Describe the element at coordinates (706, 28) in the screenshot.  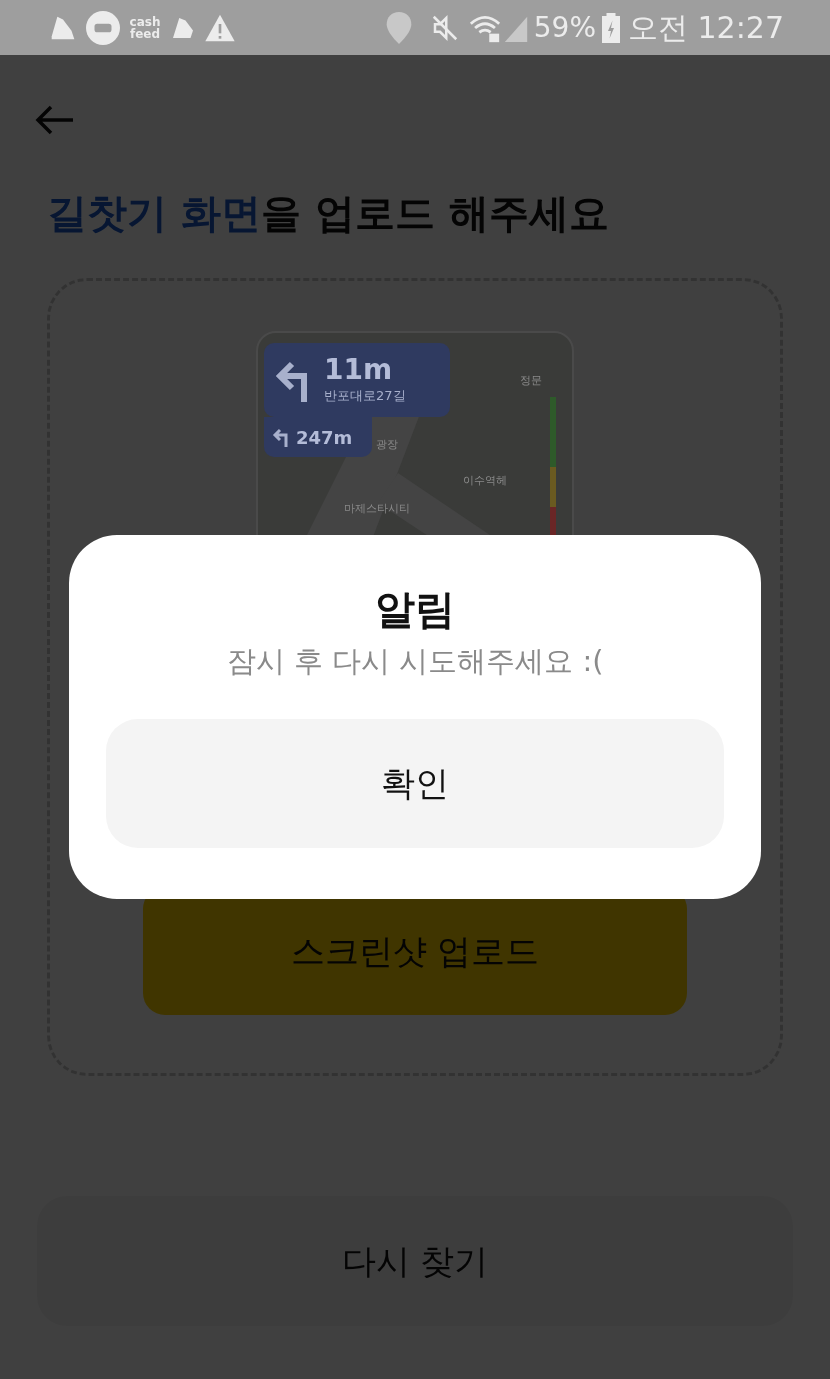
I see `clock: 오전 12:27` at that location.